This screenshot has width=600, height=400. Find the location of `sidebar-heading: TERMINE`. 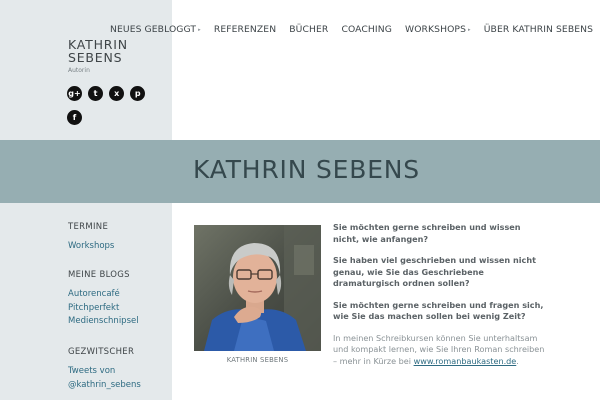

sidebar-heading: TERMINE is located at coordinates (88, 227).